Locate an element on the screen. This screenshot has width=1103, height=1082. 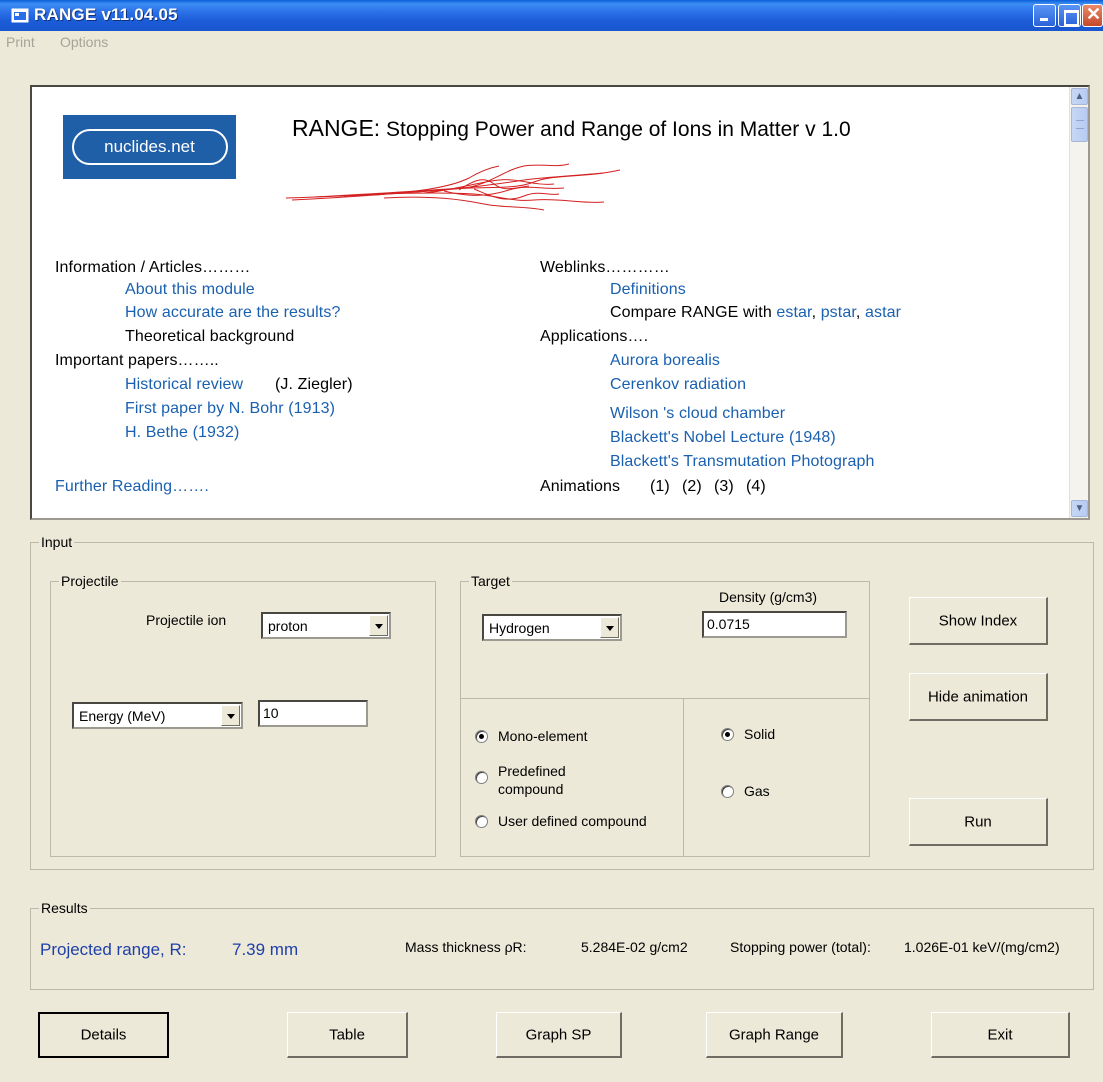
details-button: Details is located at coordinates (103, 1035).